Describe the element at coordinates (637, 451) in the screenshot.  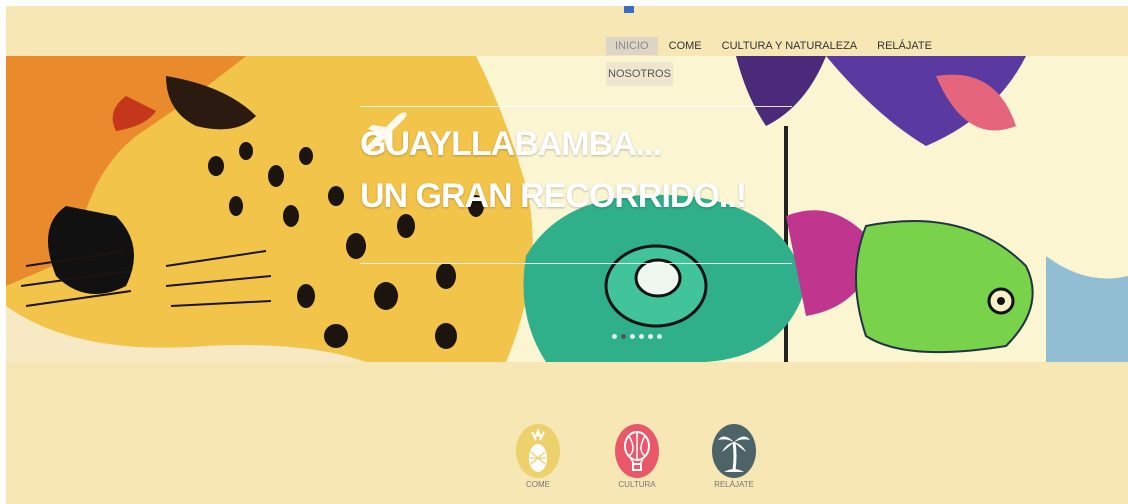
I see `hot-air-balloon-icon` at that location.